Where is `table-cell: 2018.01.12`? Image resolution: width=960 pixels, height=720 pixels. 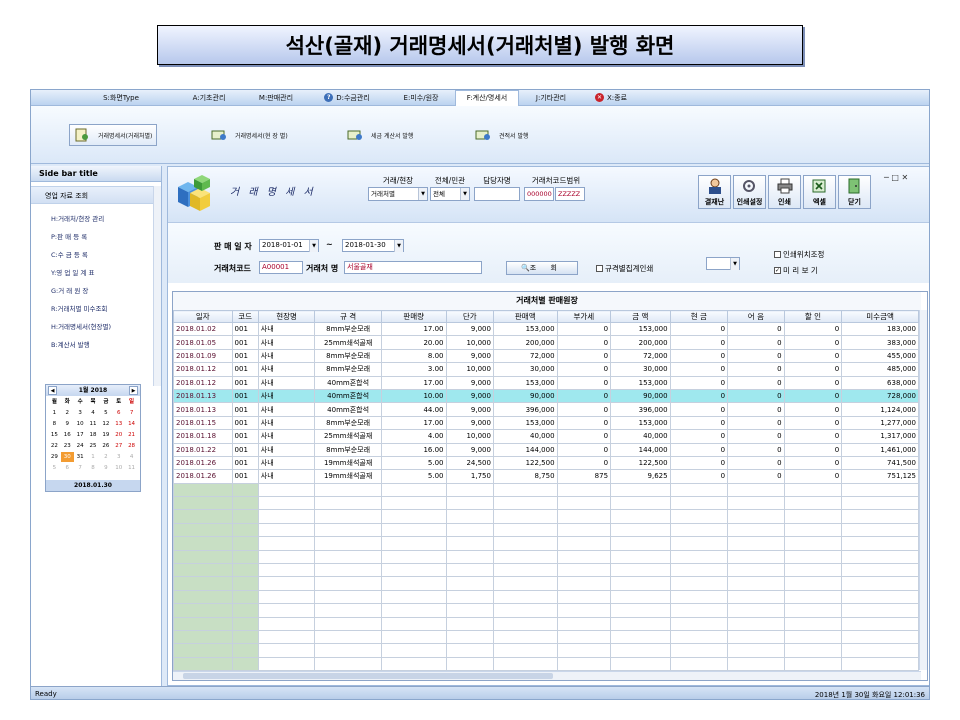
table-cell: 2018.01.12 is located at coordinates (203, 369).